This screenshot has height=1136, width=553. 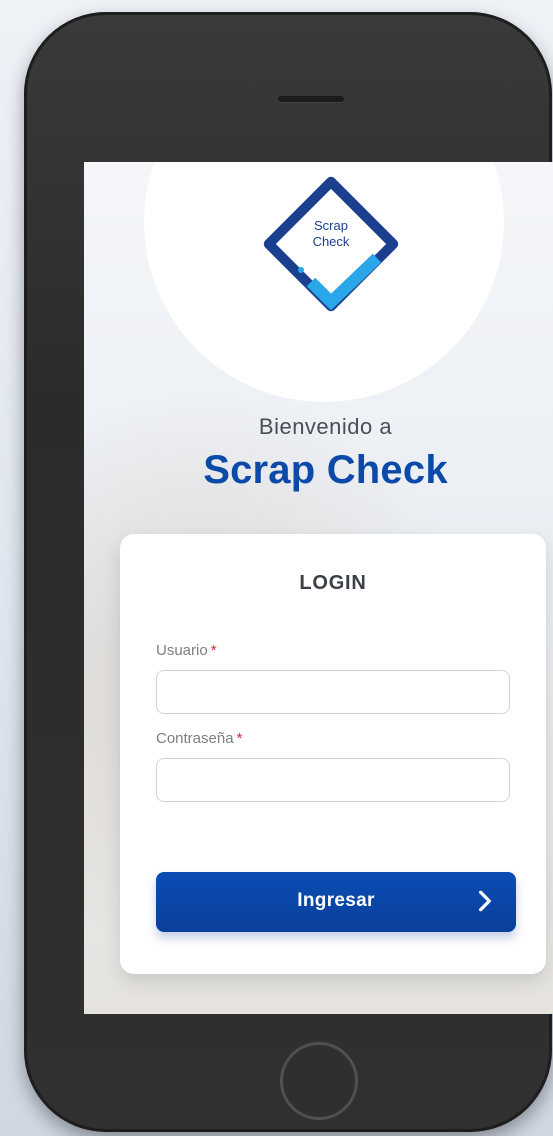 I want to click on username-input, so click(x=333, y=692).